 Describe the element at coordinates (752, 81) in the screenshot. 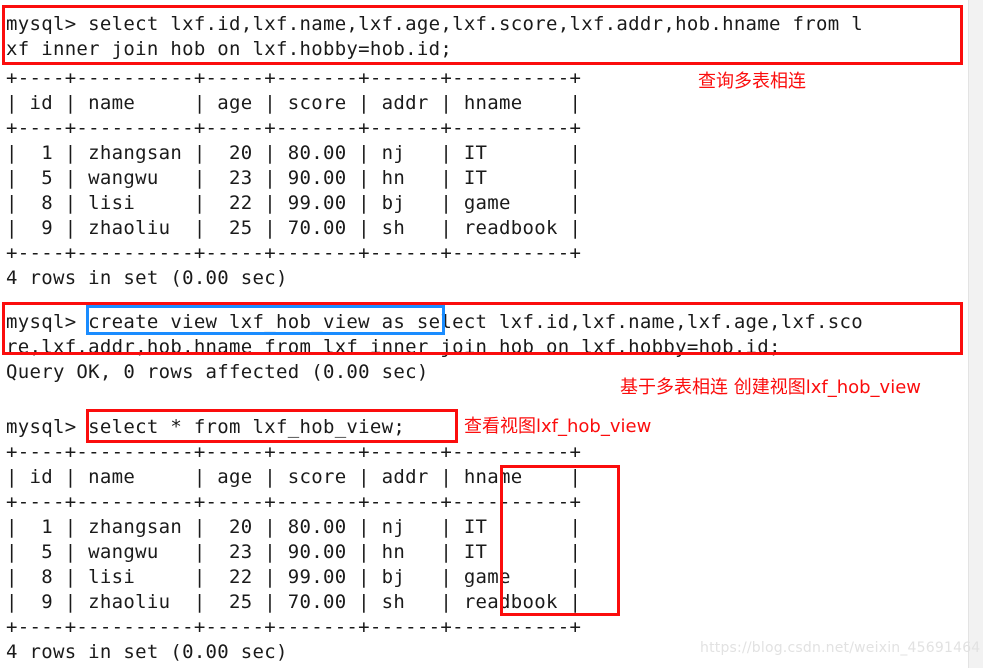

I see `annotation-join-note: 查询多表相连` at that location.